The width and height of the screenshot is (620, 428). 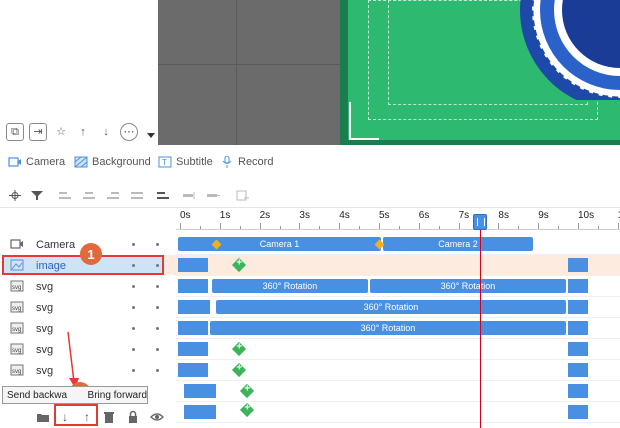 What do you see at coordinates (37, 195) in the screenshot?
I see `filter-icon` at bounding box center [37, 195].